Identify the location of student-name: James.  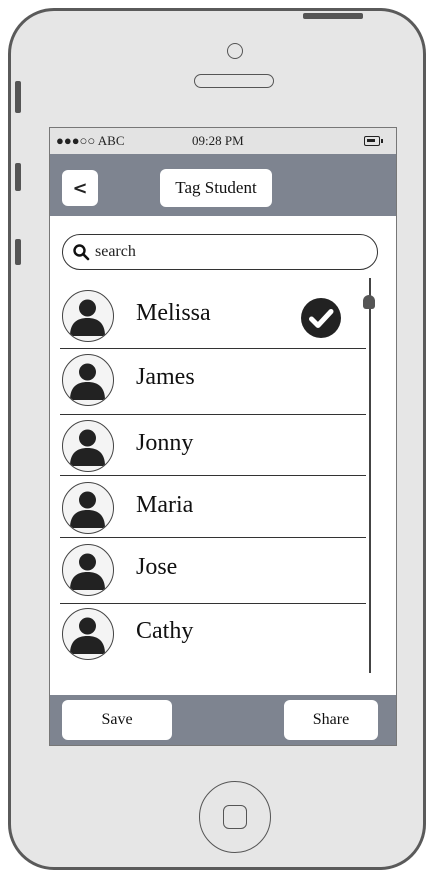
(165, 377).